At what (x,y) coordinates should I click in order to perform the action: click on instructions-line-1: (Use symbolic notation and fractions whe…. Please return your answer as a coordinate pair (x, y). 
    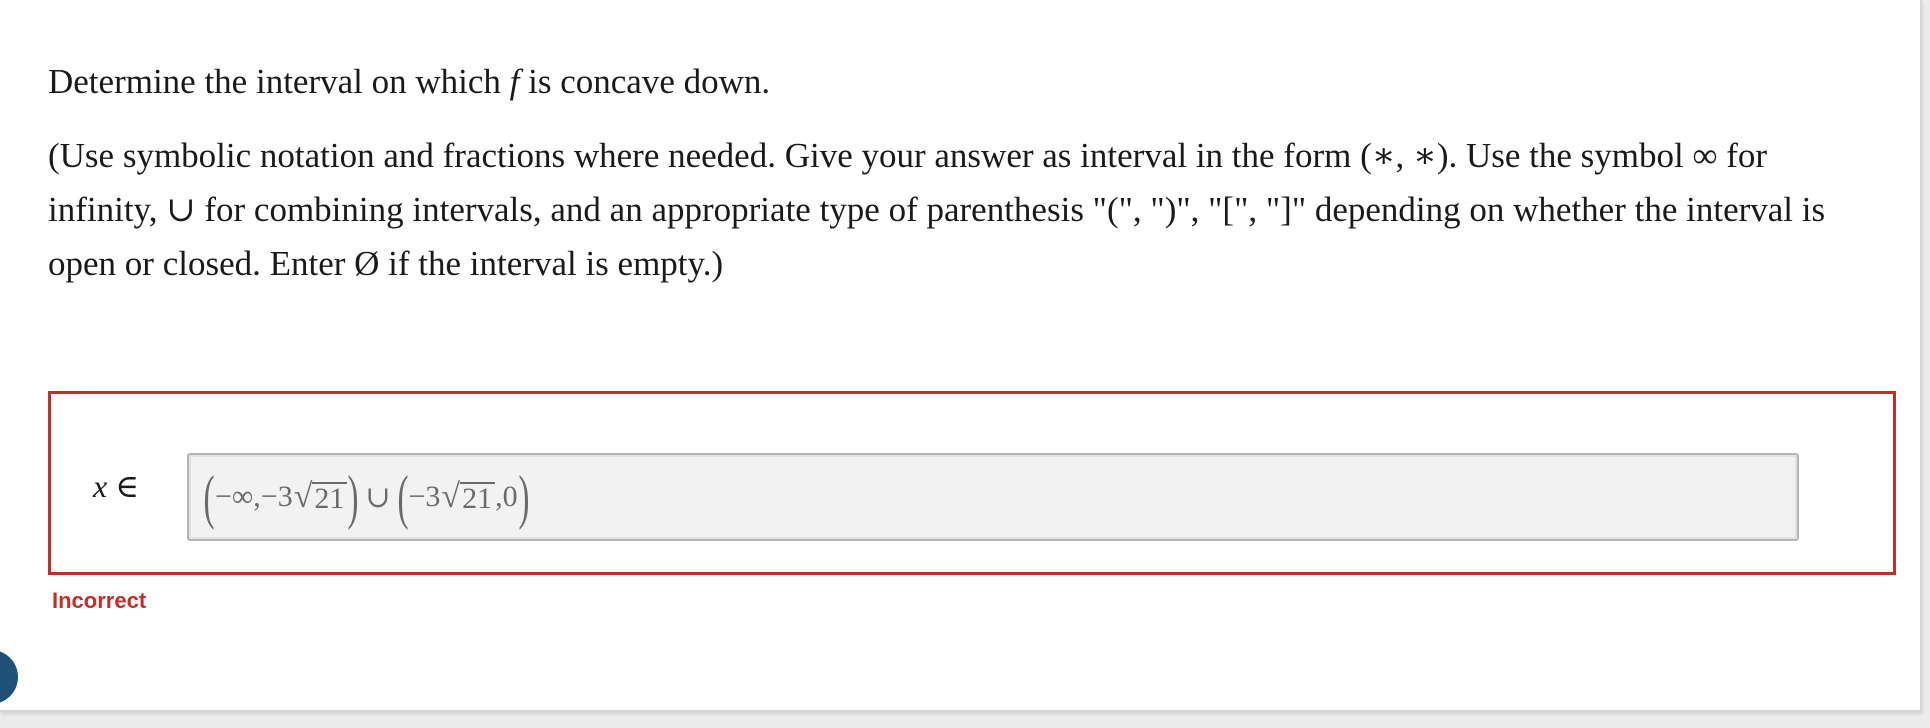
    Looking at the image, I should click on (907, 155).